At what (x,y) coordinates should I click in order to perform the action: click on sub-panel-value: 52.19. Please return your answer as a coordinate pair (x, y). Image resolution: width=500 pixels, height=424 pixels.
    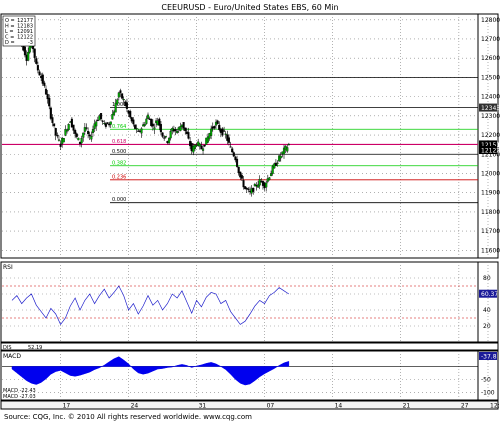
    Looking at the image, I should click on (35, 348).